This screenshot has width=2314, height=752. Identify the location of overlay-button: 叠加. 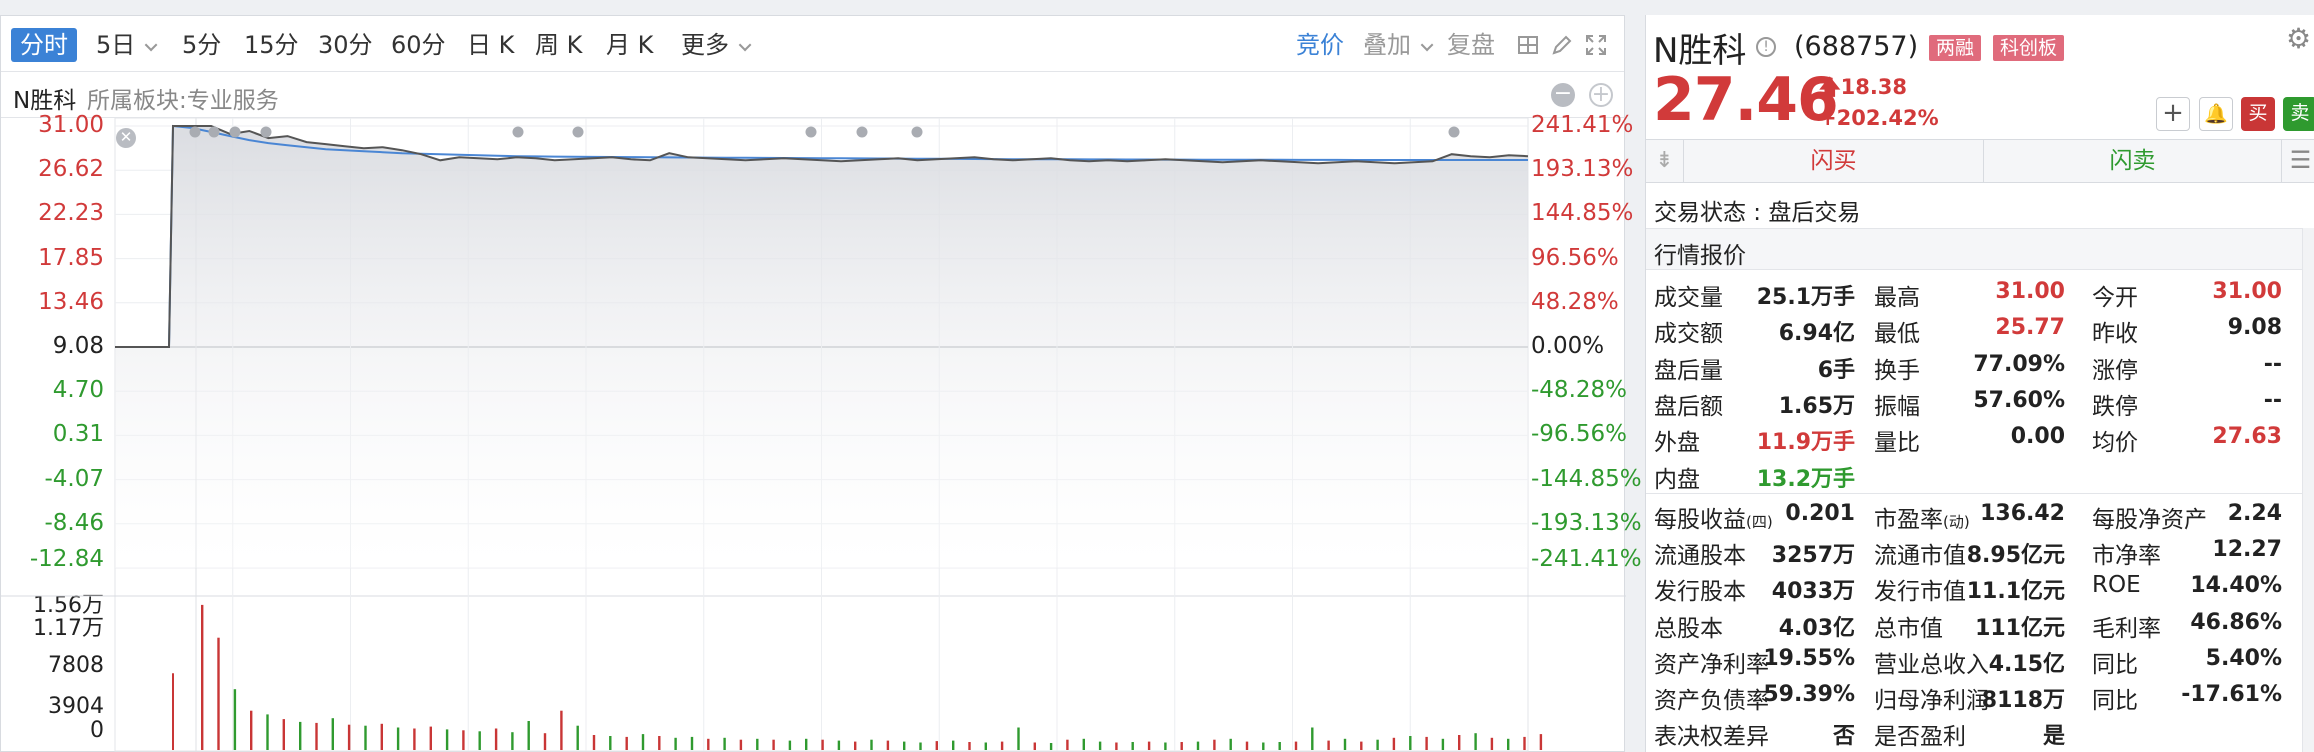
(1398, 45).